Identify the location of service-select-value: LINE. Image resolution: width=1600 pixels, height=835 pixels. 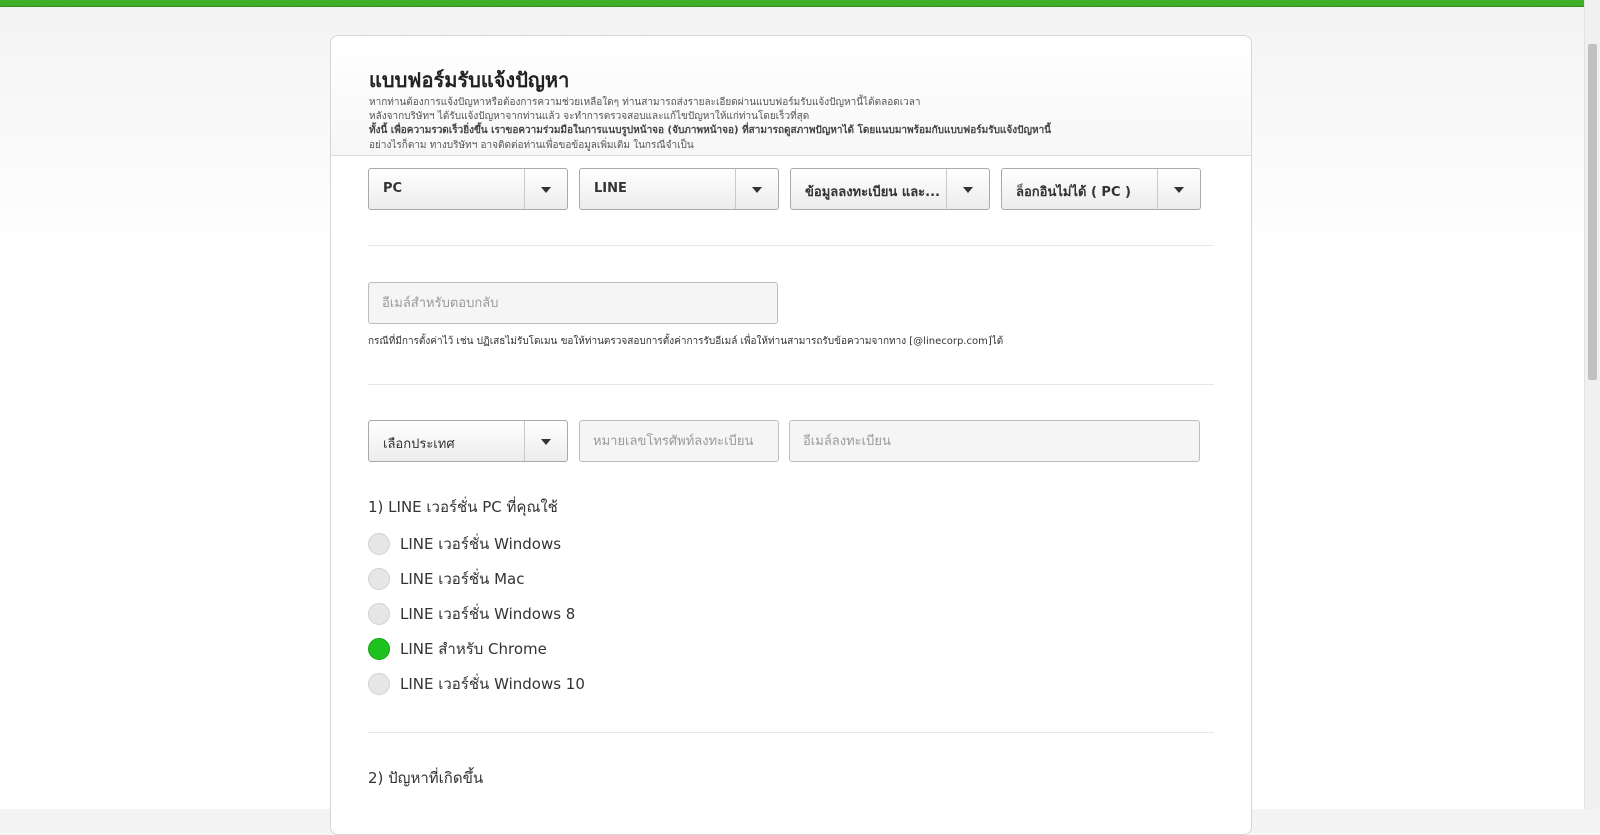
(610, 188).